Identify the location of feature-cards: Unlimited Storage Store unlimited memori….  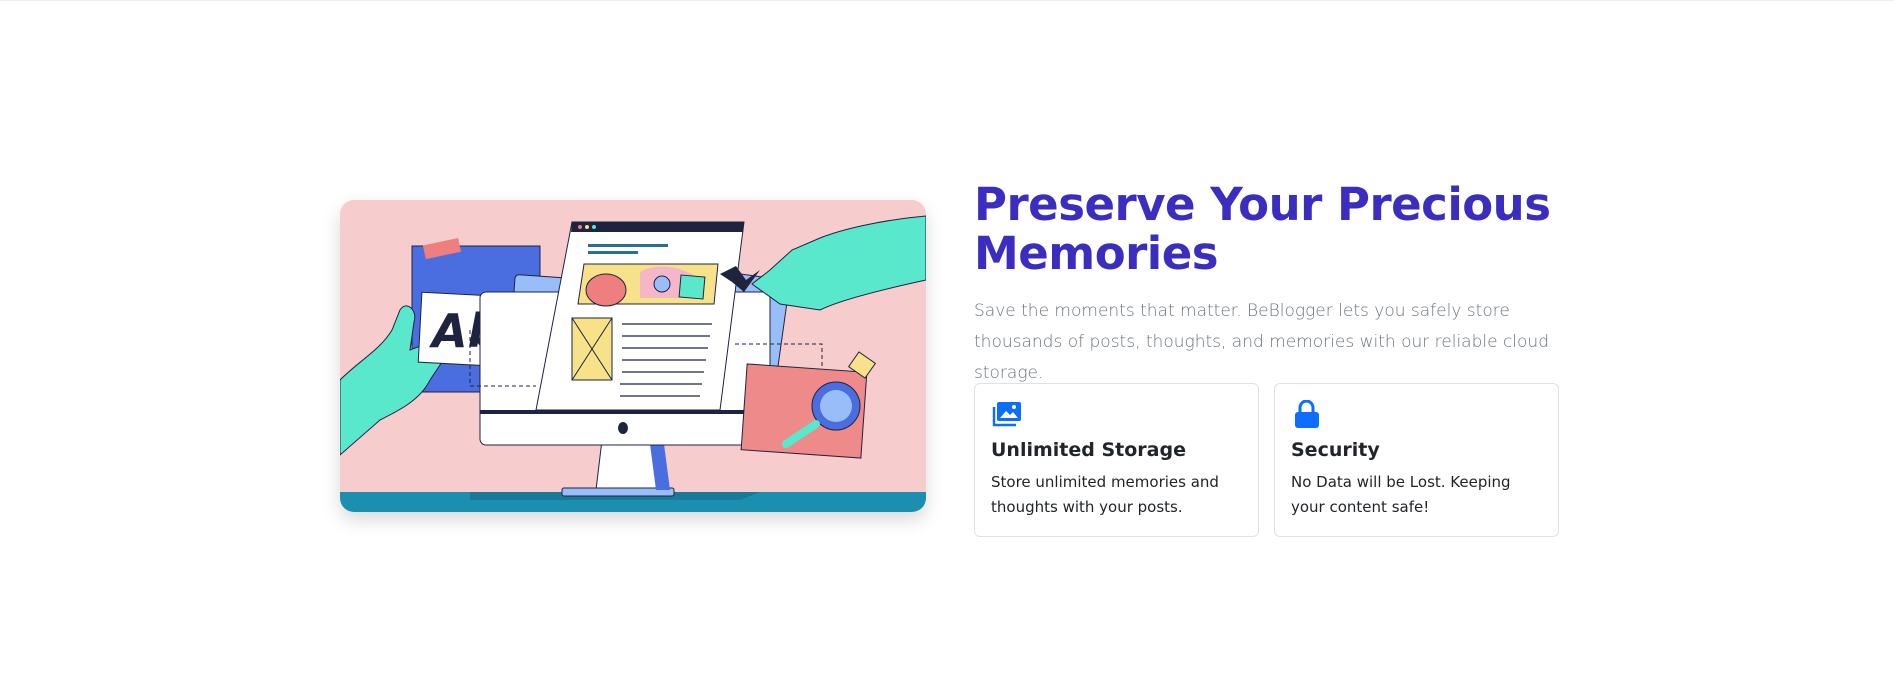
(1274, 460).